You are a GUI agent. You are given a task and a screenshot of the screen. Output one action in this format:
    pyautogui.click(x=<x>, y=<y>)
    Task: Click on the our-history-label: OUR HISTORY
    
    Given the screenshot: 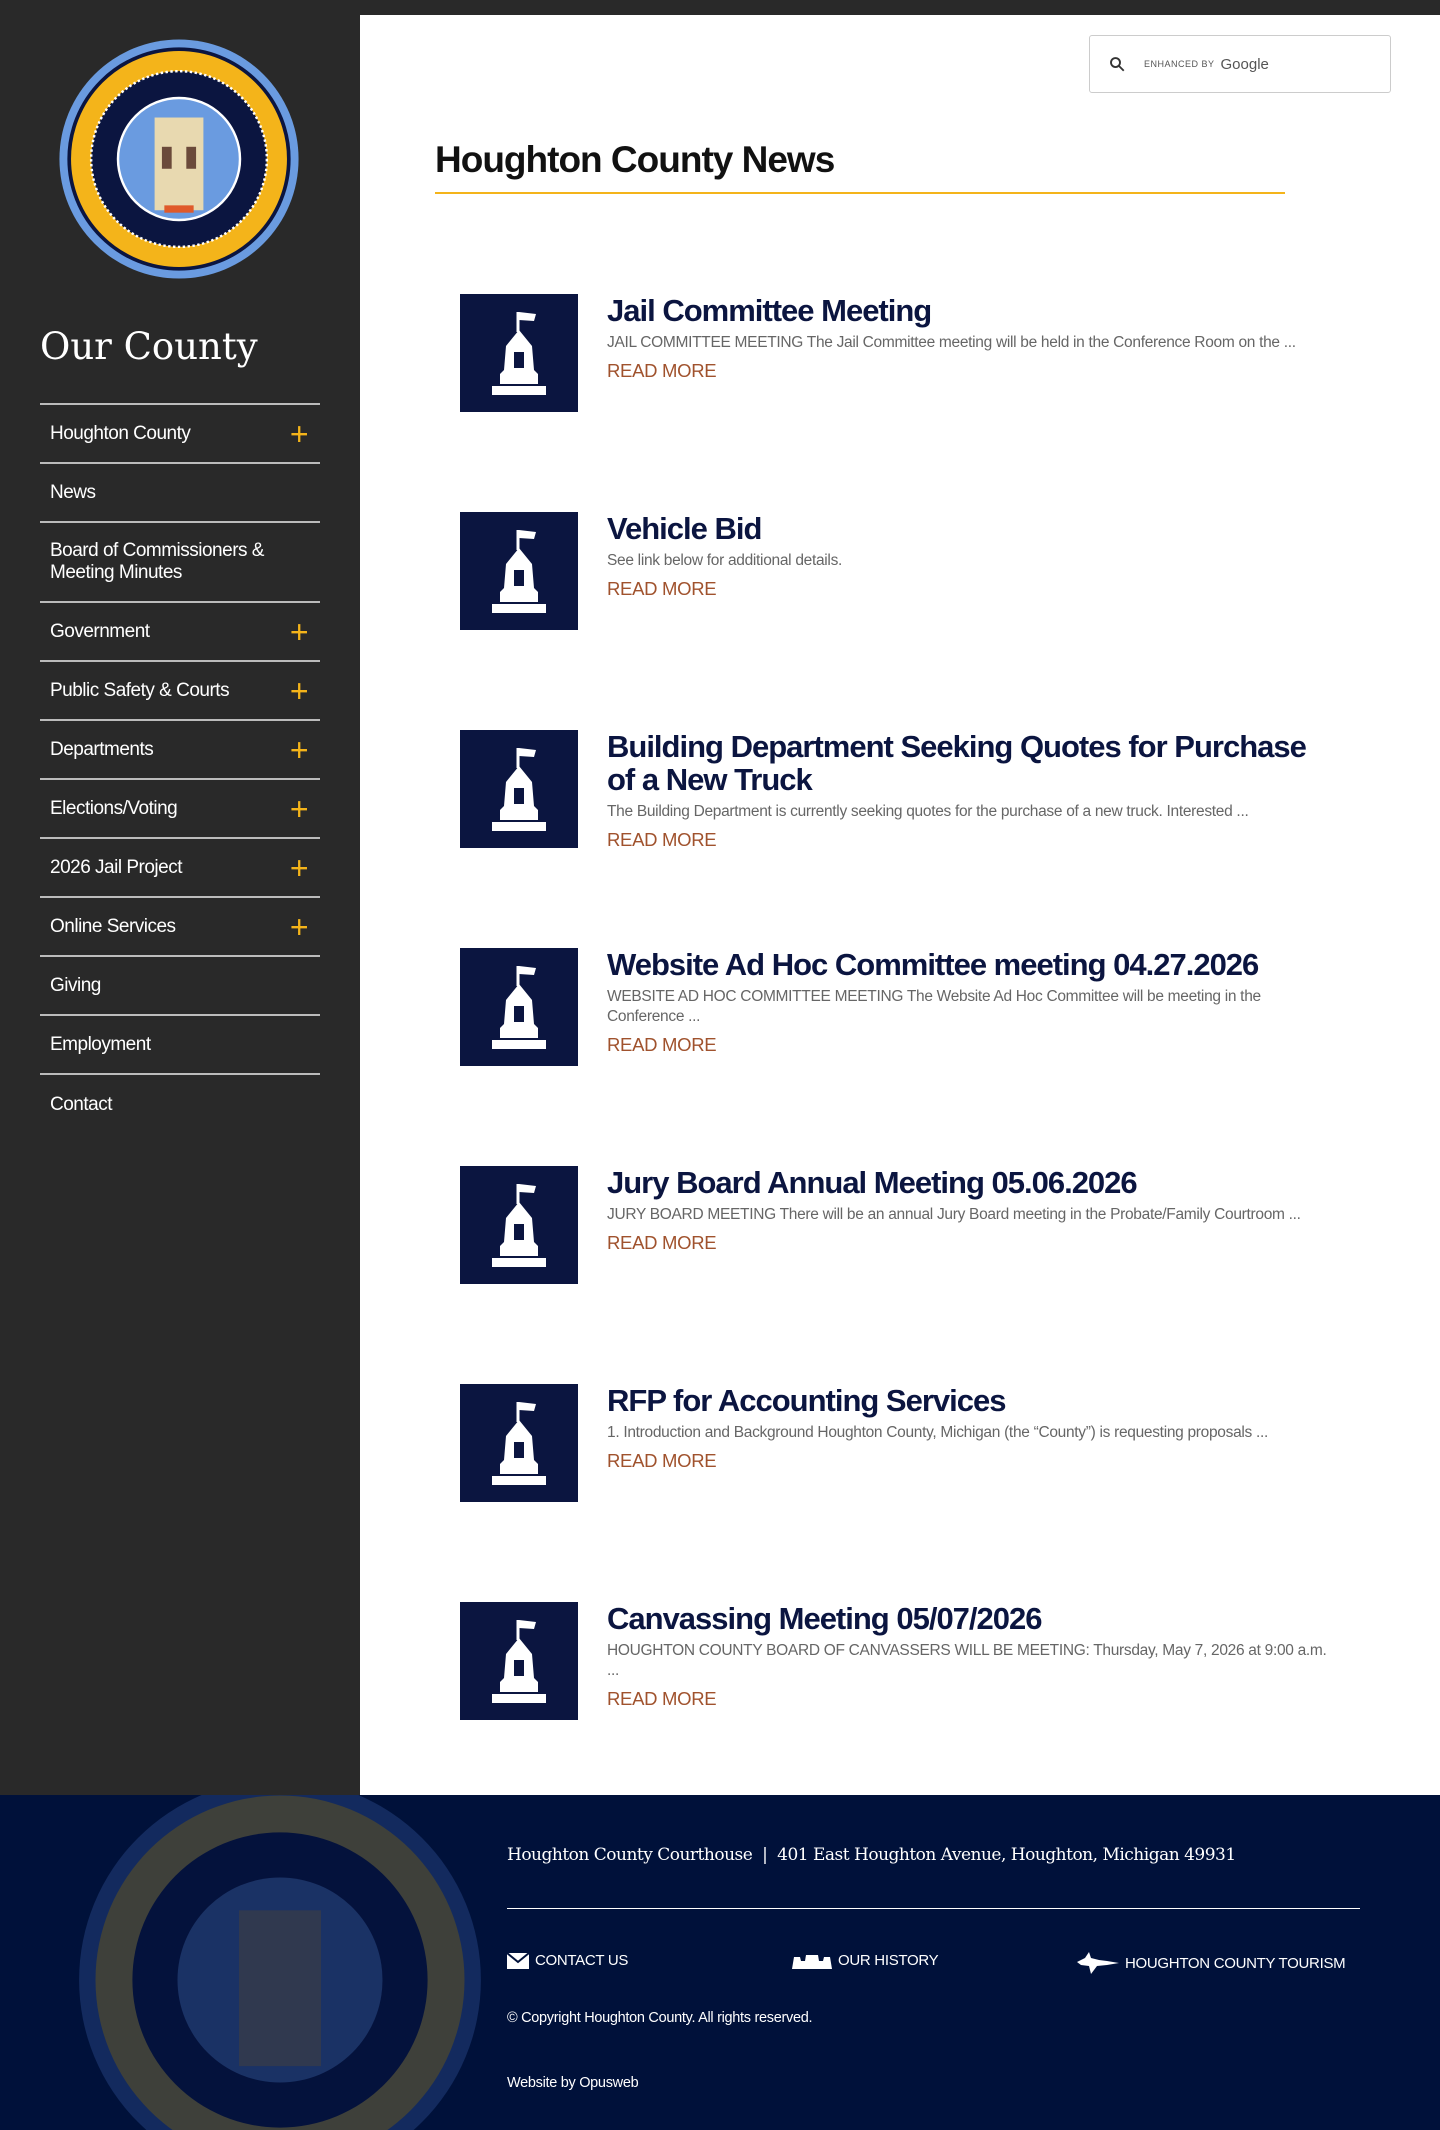 What is the action you would take?
    pyautogui.click(x=888, y=1960)
    